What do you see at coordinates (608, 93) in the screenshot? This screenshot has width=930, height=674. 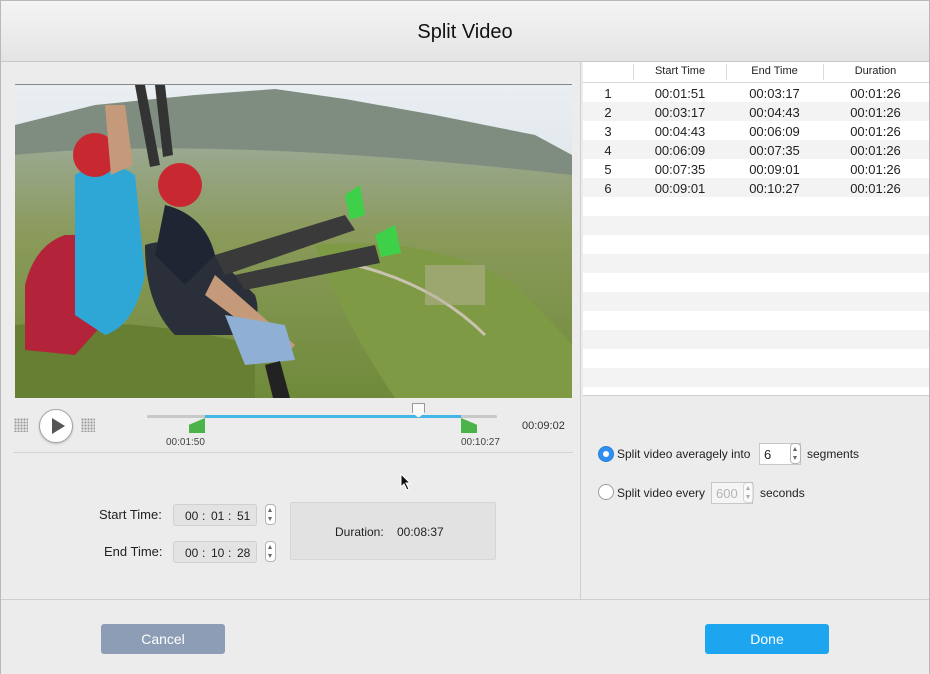 I see `segment-index: 1` at bounding box center [608, 93].